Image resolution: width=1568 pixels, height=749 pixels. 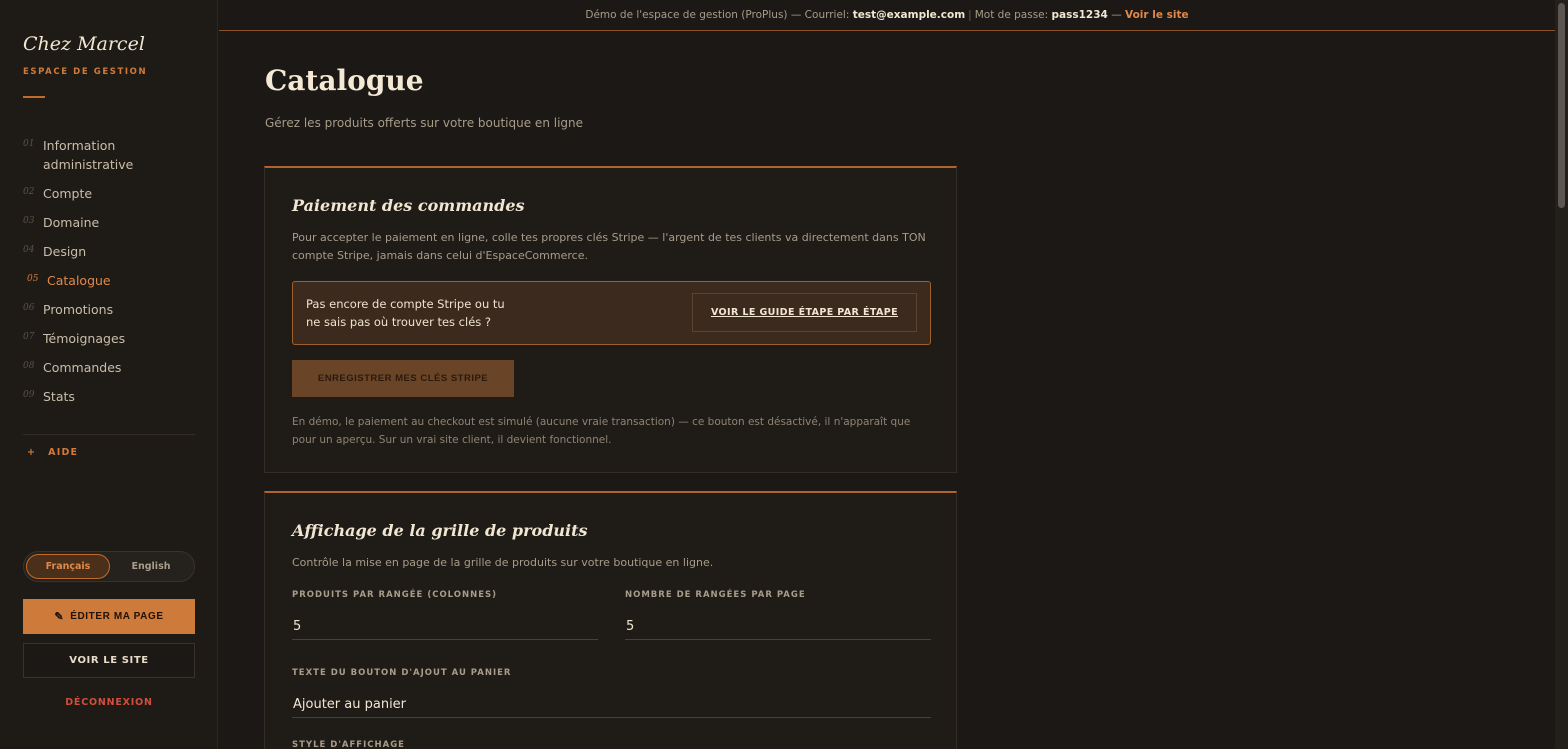 What do you see at coordinates (84, 44) in the screenshot?
I see `brand-name: Chez Marcel` at bounding box center [84, 44].